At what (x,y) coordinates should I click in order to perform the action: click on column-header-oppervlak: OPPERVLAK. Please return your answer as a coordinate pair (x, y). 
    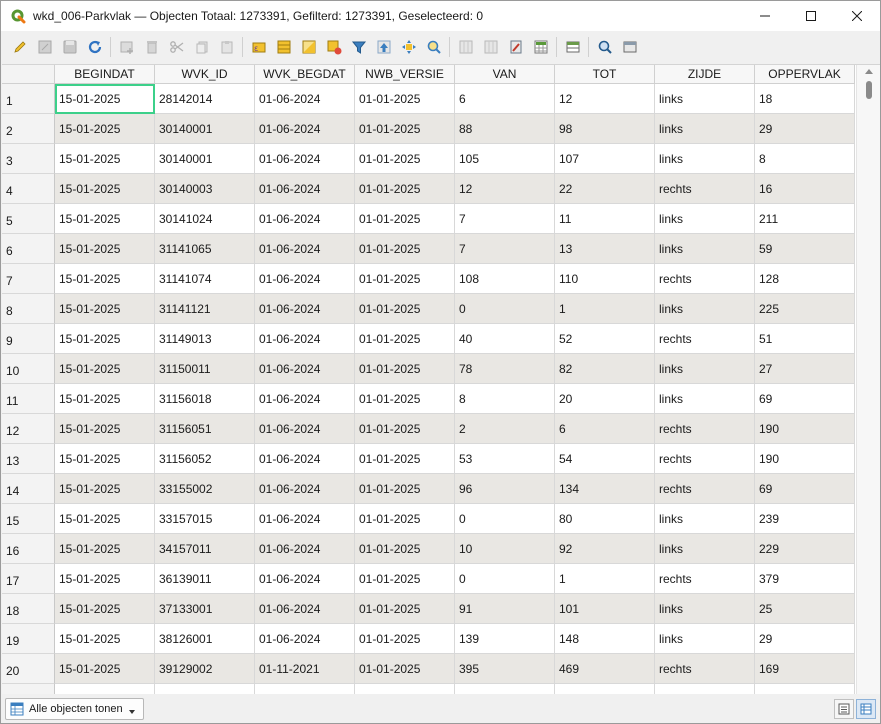
    Looking at the image, I should click on (805, 74).